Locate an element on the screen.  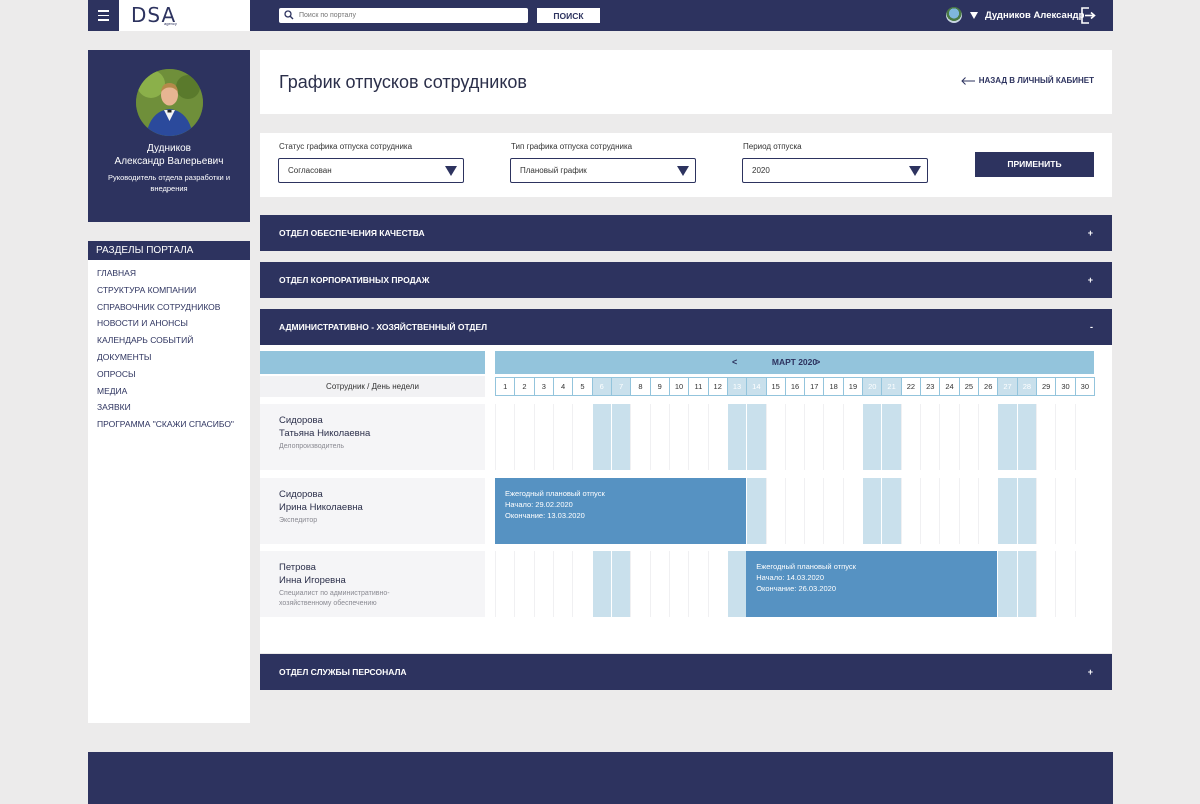
nav-item-thanks-program: ПРОГРАММА "СКАЖИ СПАСИБО" is located at coordinates (169, 424).